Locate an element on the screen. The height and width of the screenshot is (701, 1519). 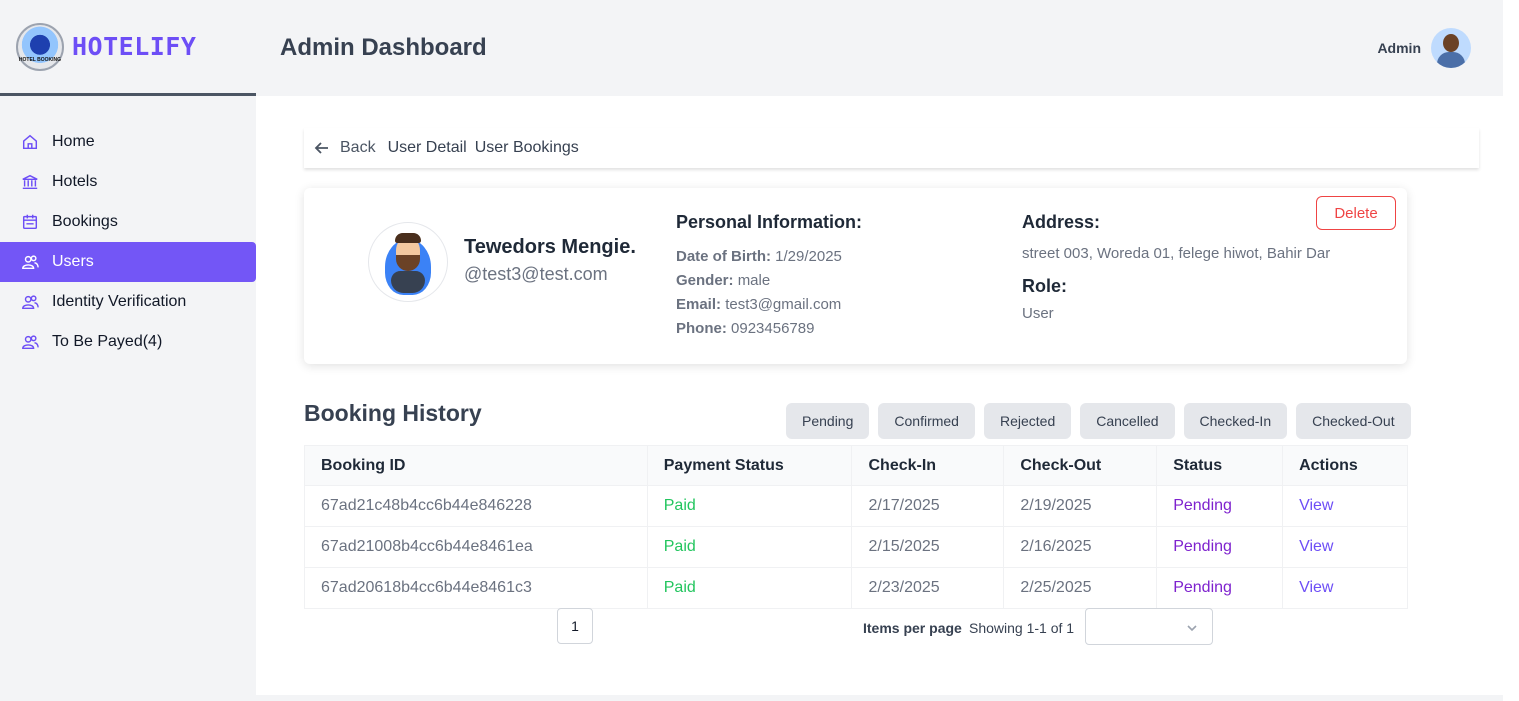
sidebar-item-label: Home is located at coordinates (73, 141).